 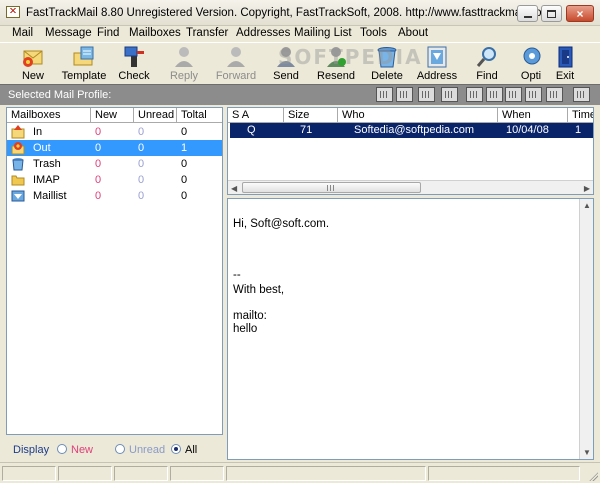 I want to click on menu-message: Message, so click(x=68, y=33).